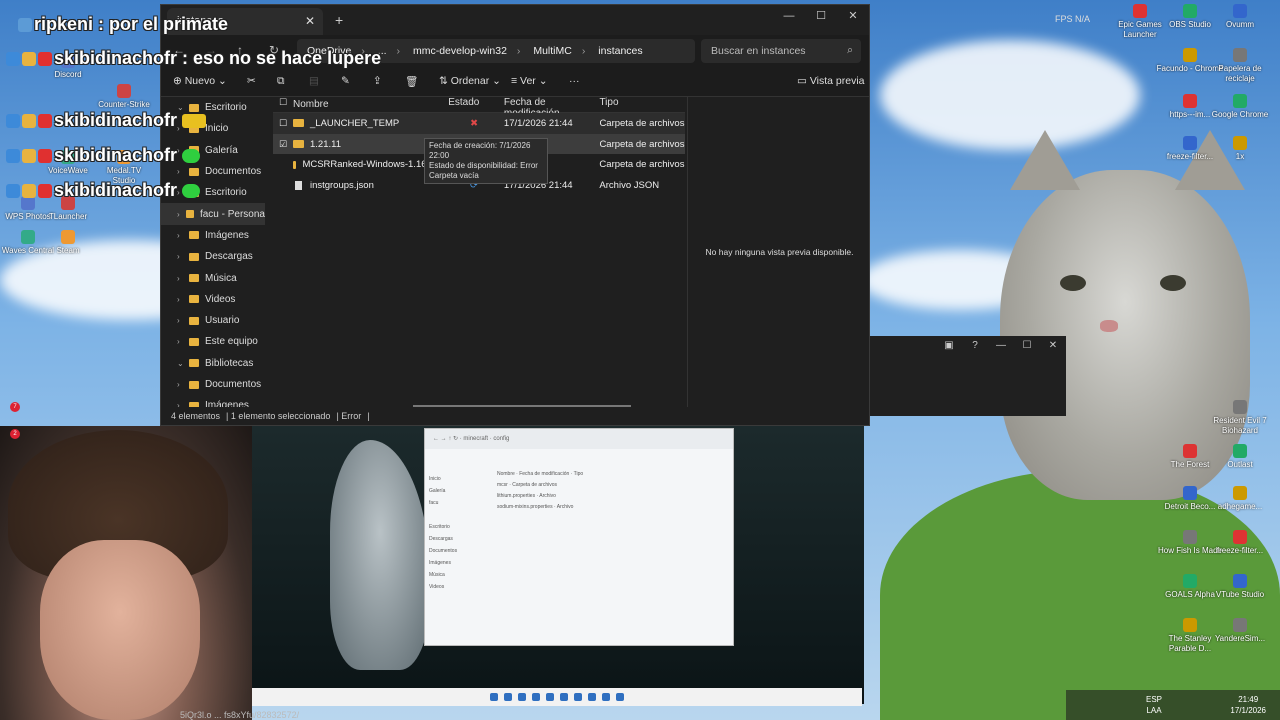  I want to click on delete-icon: 🗑, so click(411, 81).